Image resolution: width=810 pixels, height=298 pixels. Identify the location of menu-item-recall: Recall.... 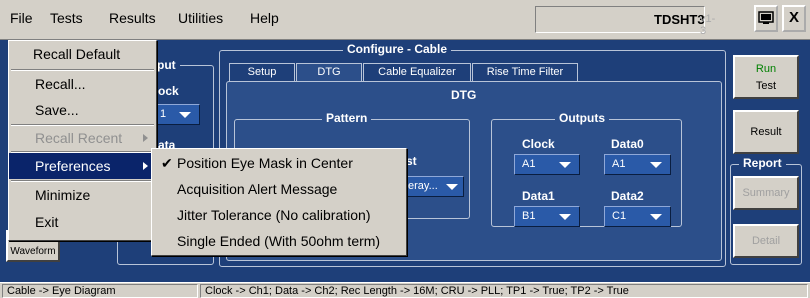
(82, 84).